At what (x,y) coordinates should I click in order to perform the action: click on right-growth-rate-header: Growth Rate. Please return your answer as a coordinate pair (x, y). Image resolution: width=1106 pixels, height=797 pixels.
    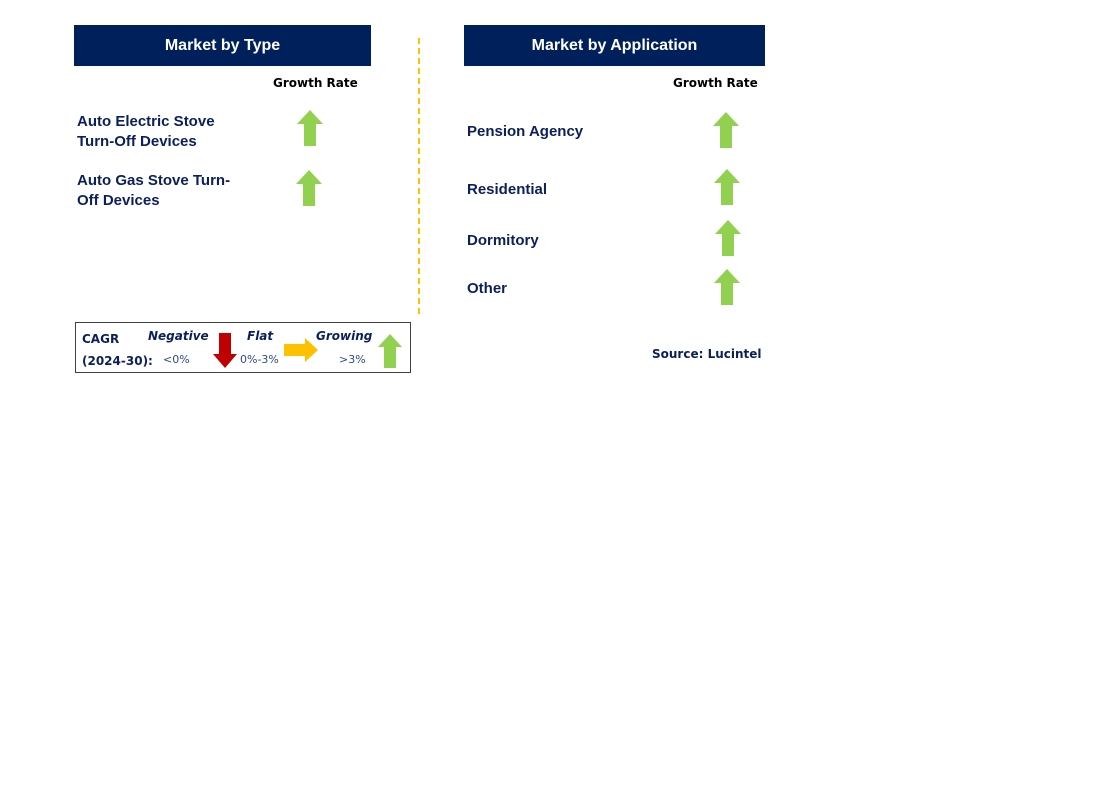
    Looking at the image, I should click on (715, 83).